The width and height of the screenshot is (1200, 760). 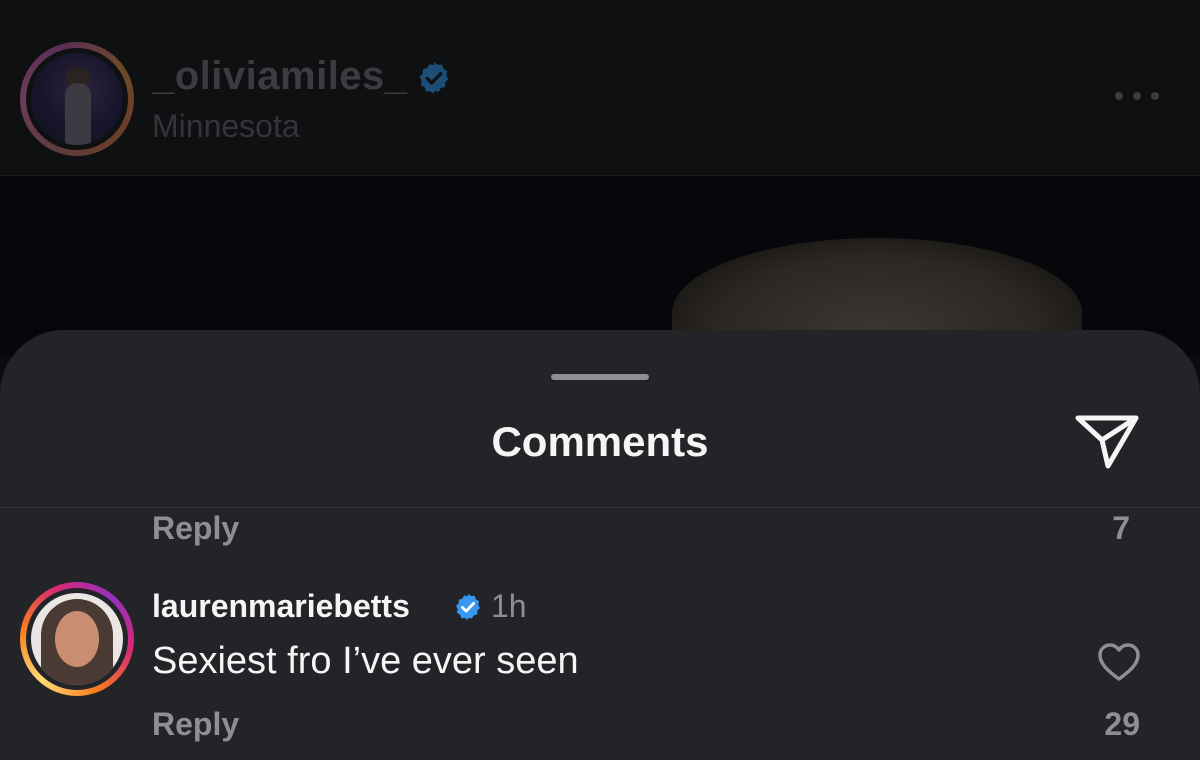 What do you see at coordinates (1107, 443) in the screenshot?
I see `send-icon` at bounding box center [1107, 443].